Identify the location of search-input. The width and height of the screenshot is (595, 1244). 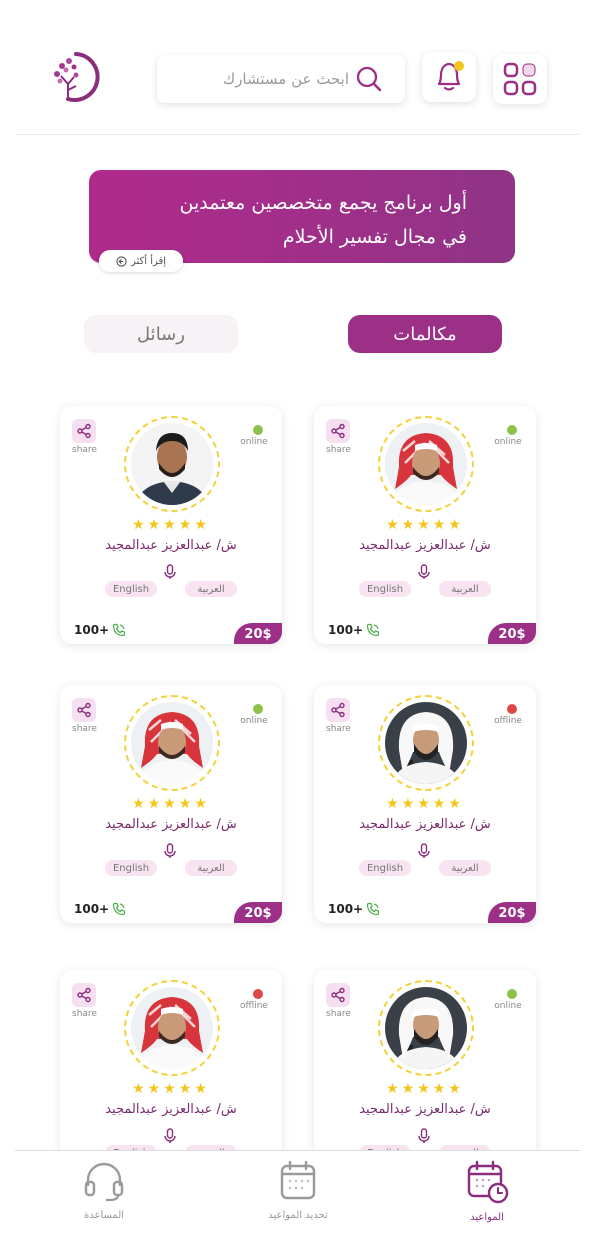
(259, 79).